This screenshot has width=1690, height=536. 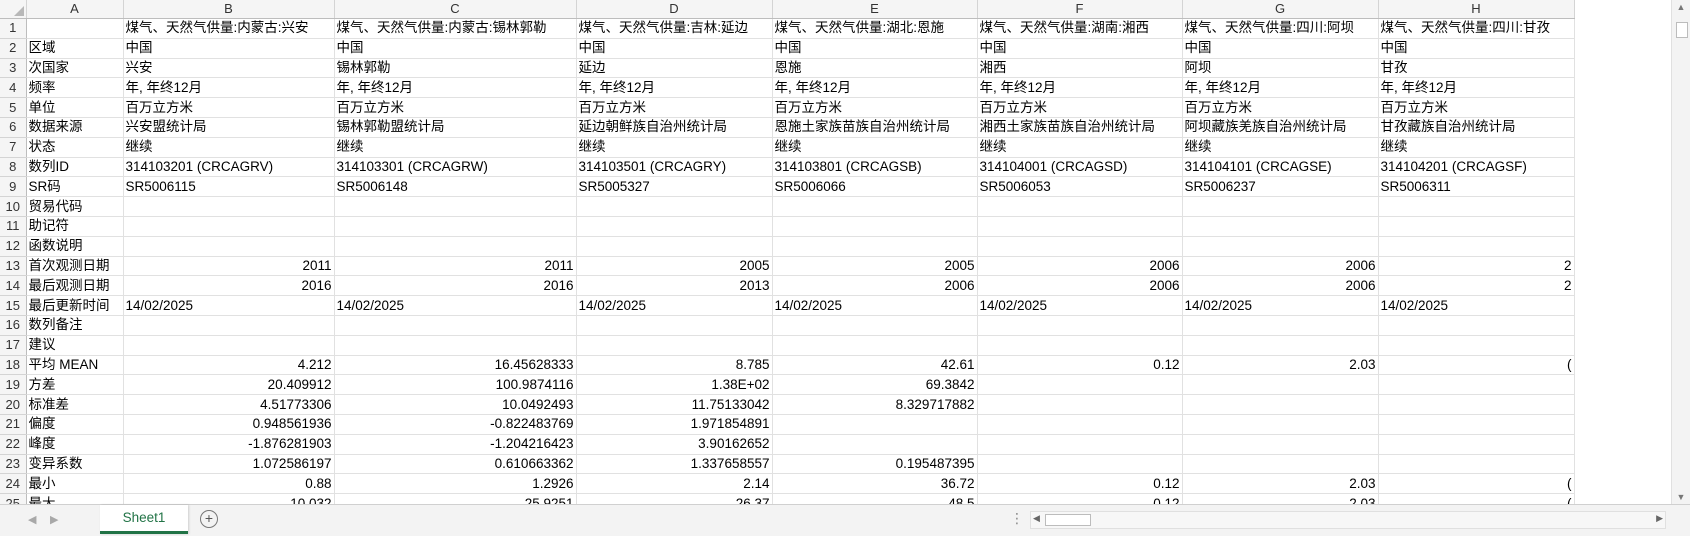 I want to click on row-header: 19, so click(x=13, y=385).